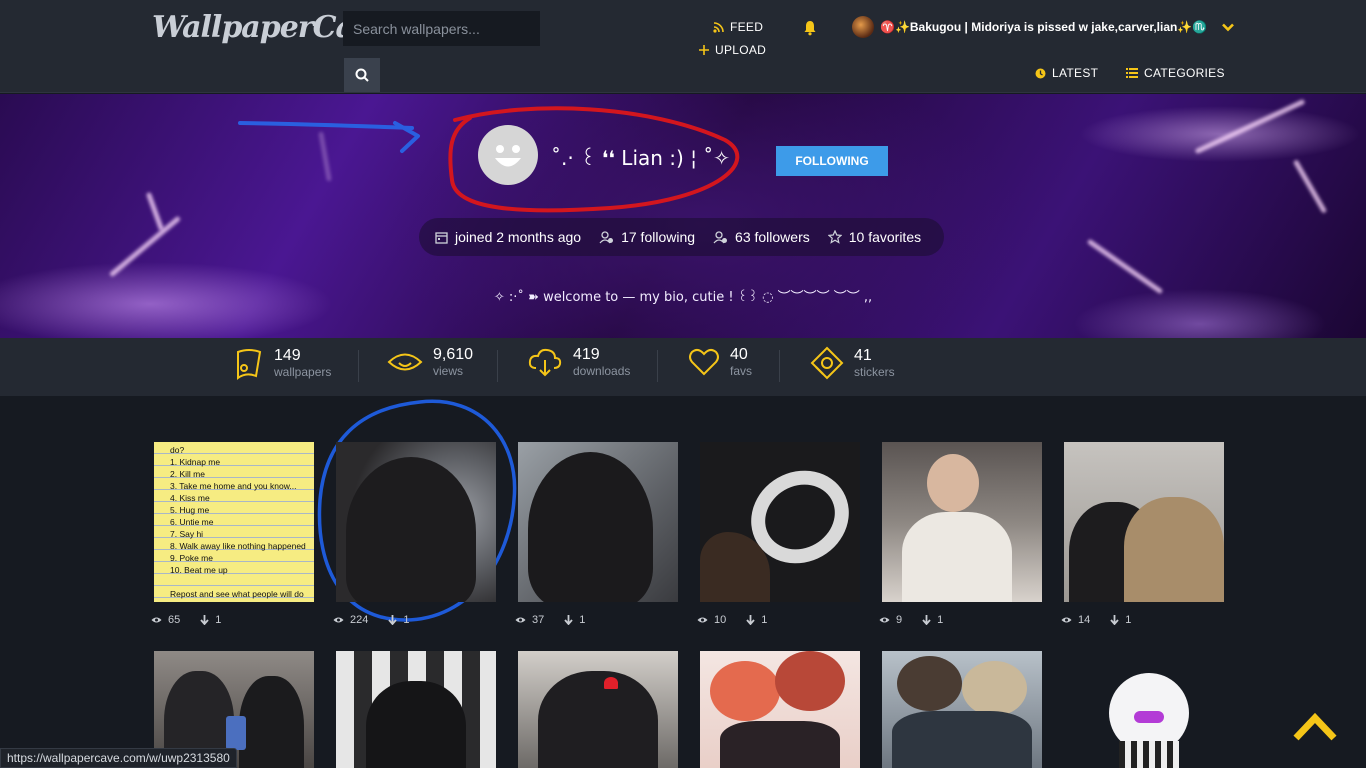  What do you see at coordinates (647, 237) in the screenshot?
I see `following-count: 17 following` at bounding box center [647, 237].